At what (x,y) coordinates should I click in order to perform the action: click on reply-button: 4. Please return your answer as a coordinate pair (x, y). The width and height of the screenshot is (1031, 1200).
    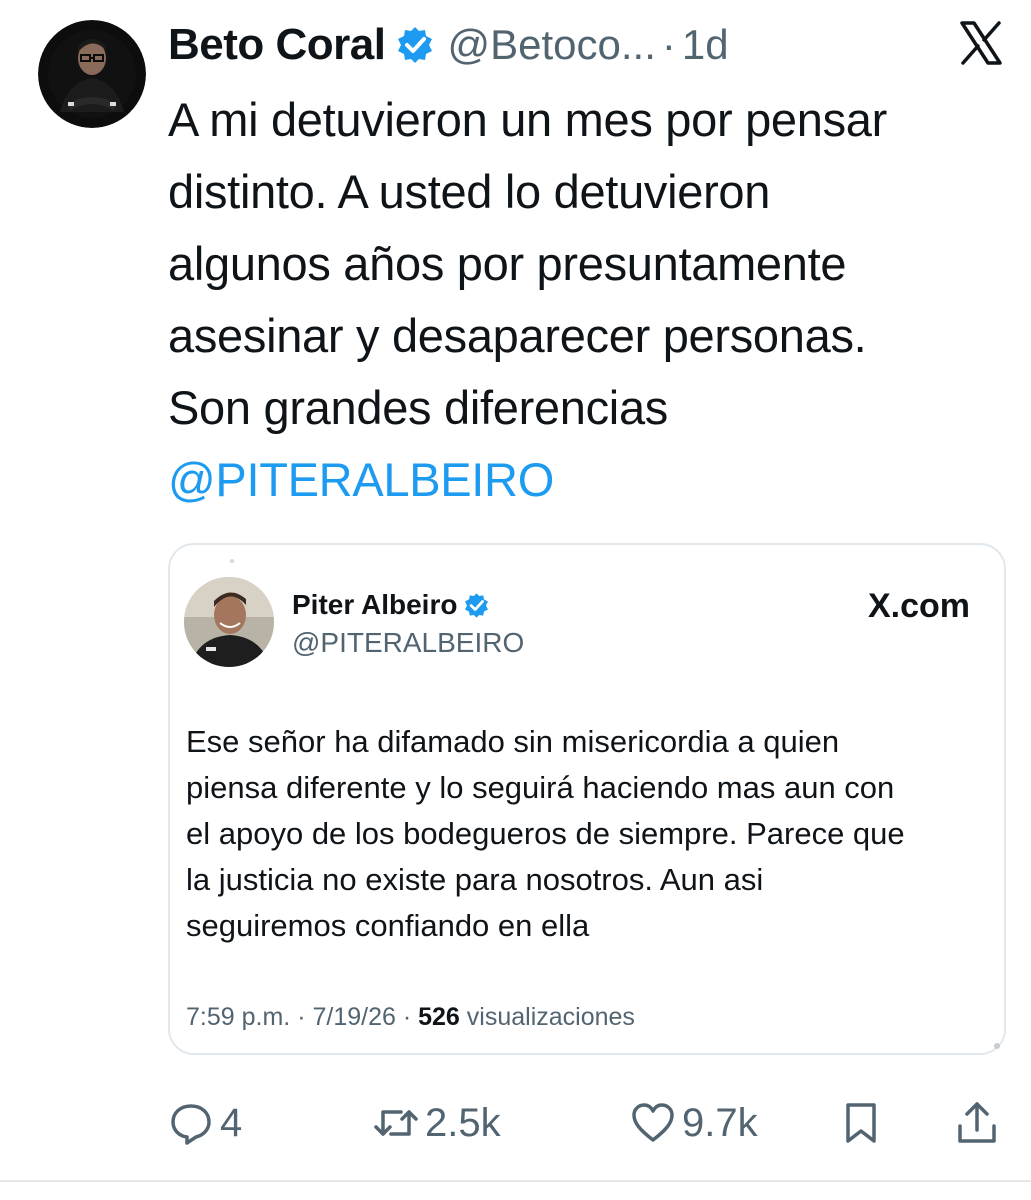
    Looking at the image, I should click on (205, 1123).